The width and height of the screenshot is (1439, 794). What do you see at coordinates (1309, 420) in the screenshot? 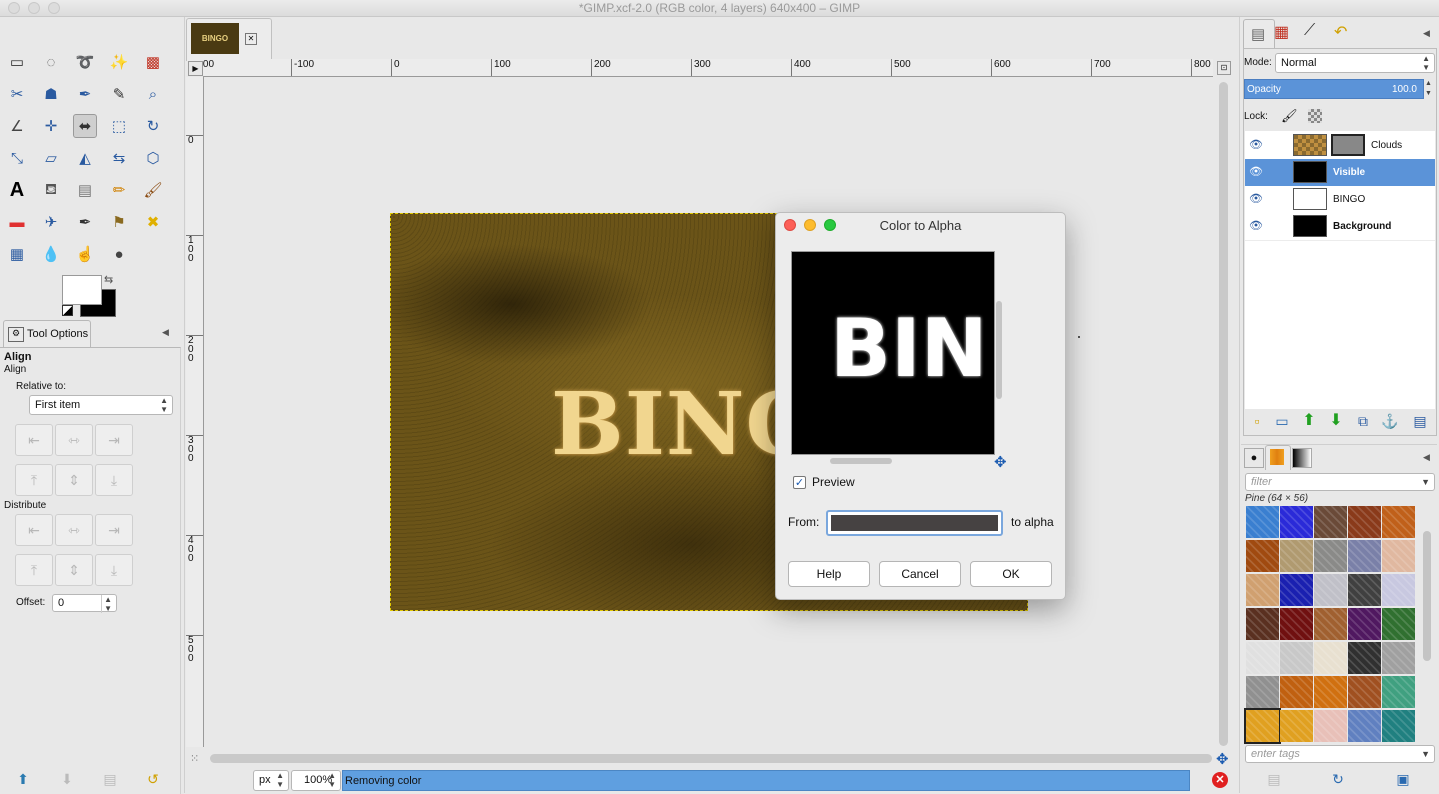
I see `raise-layer-icon: ⬆` at bounding box center [1309, 420].